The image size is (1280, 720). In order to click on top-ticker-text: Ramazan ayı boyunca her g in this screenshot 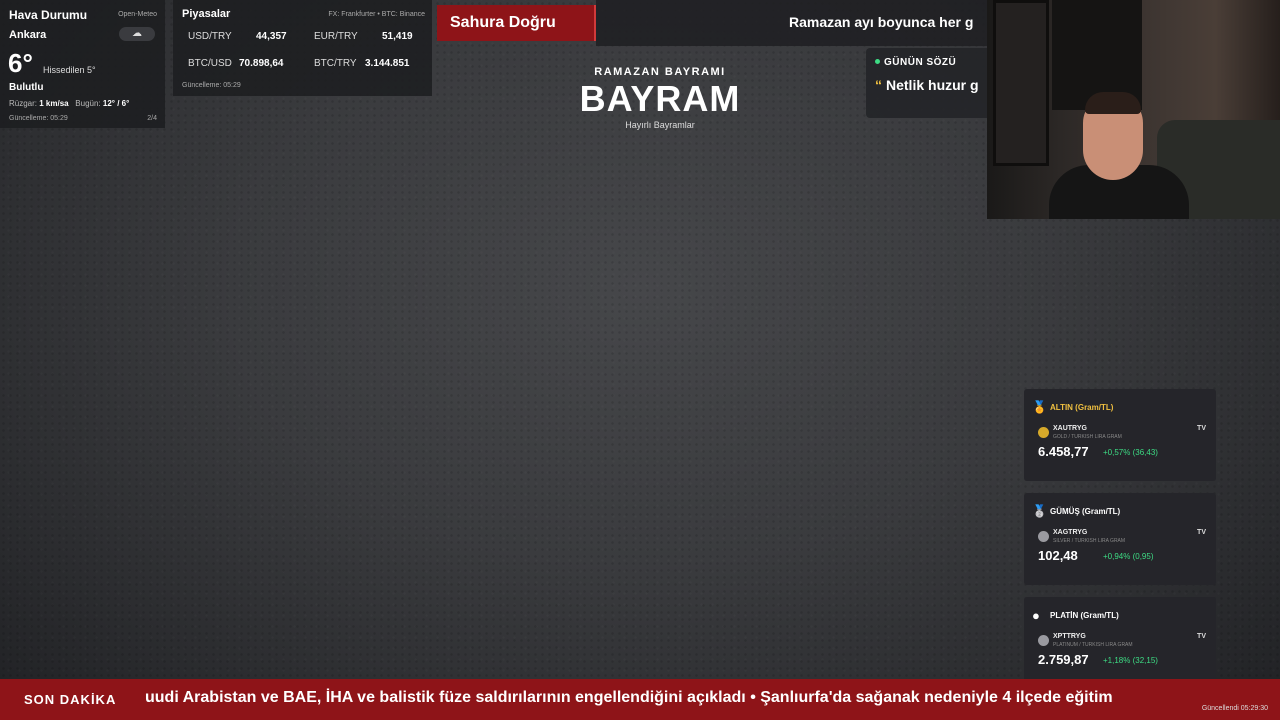, I will do `click(881, 22)`.